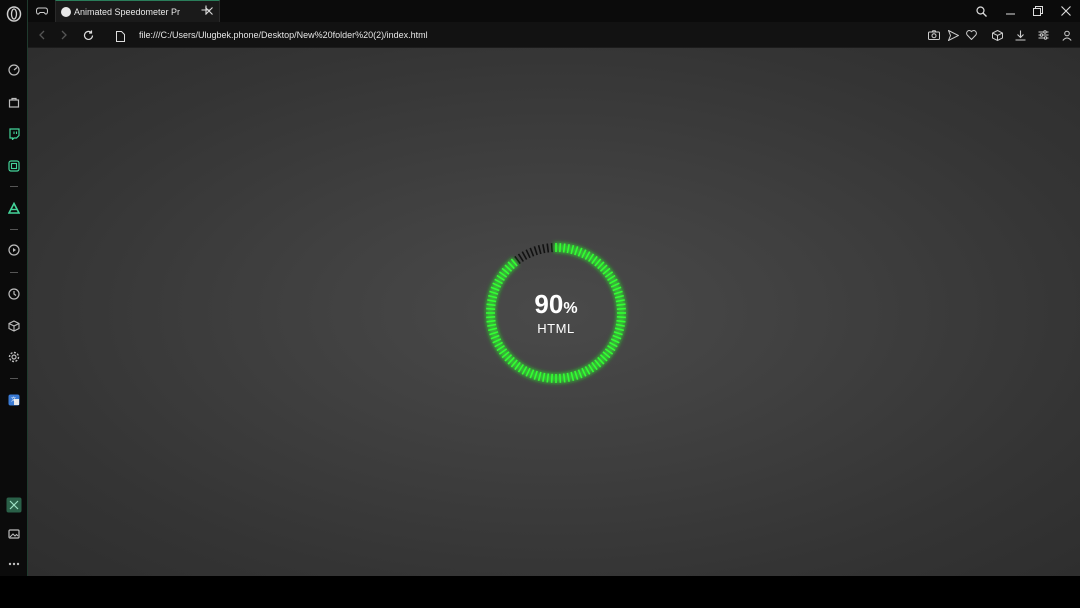 This screenshot has width=1080, height=608. I want to click on heart-icon, so click(971, 35).